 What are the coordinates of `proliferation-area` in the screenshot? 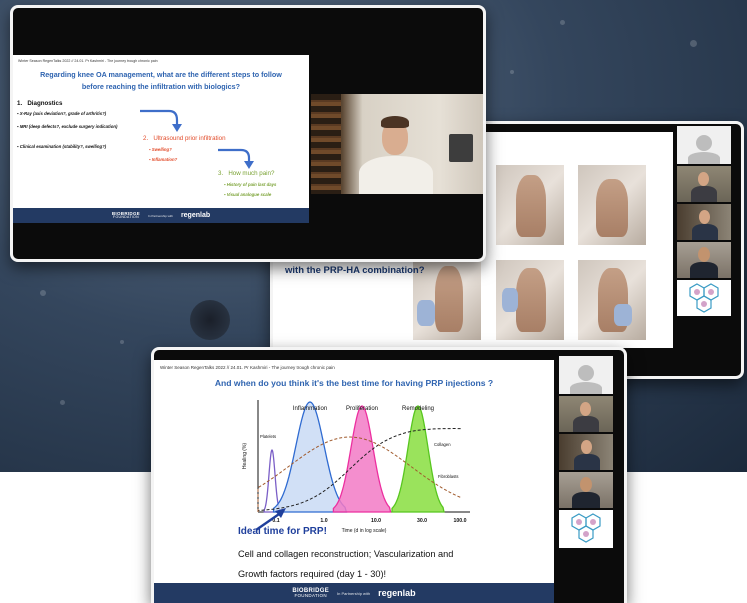 It's located at (362, 459).